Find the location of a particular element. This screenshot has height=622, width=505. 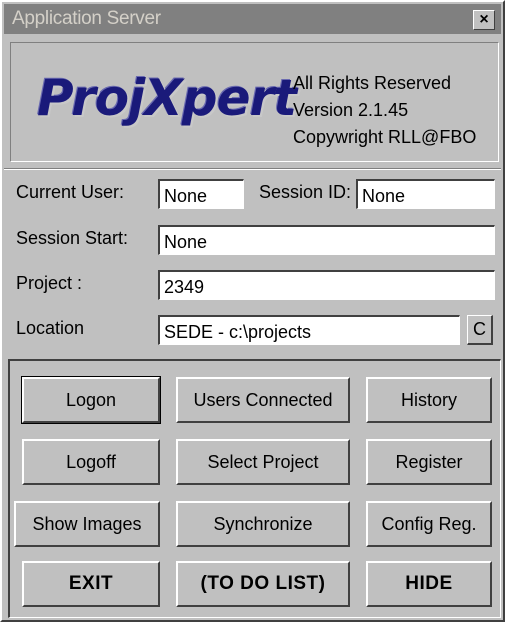

title-bar: Application Server × is located at coordinates (252, 19).